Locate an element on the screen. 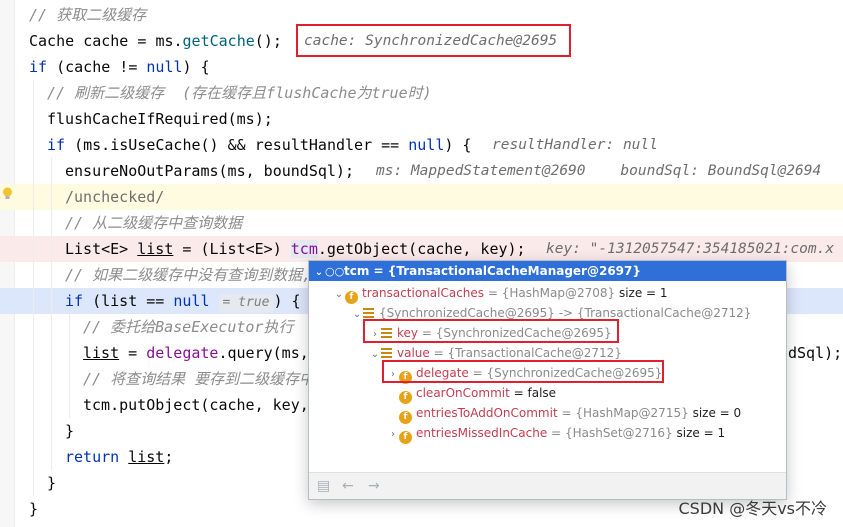 Image resolution: width=843 pixels, height=527 pixels. code-comment: // 获取二级缓存 is located at coordinates (88, 15).